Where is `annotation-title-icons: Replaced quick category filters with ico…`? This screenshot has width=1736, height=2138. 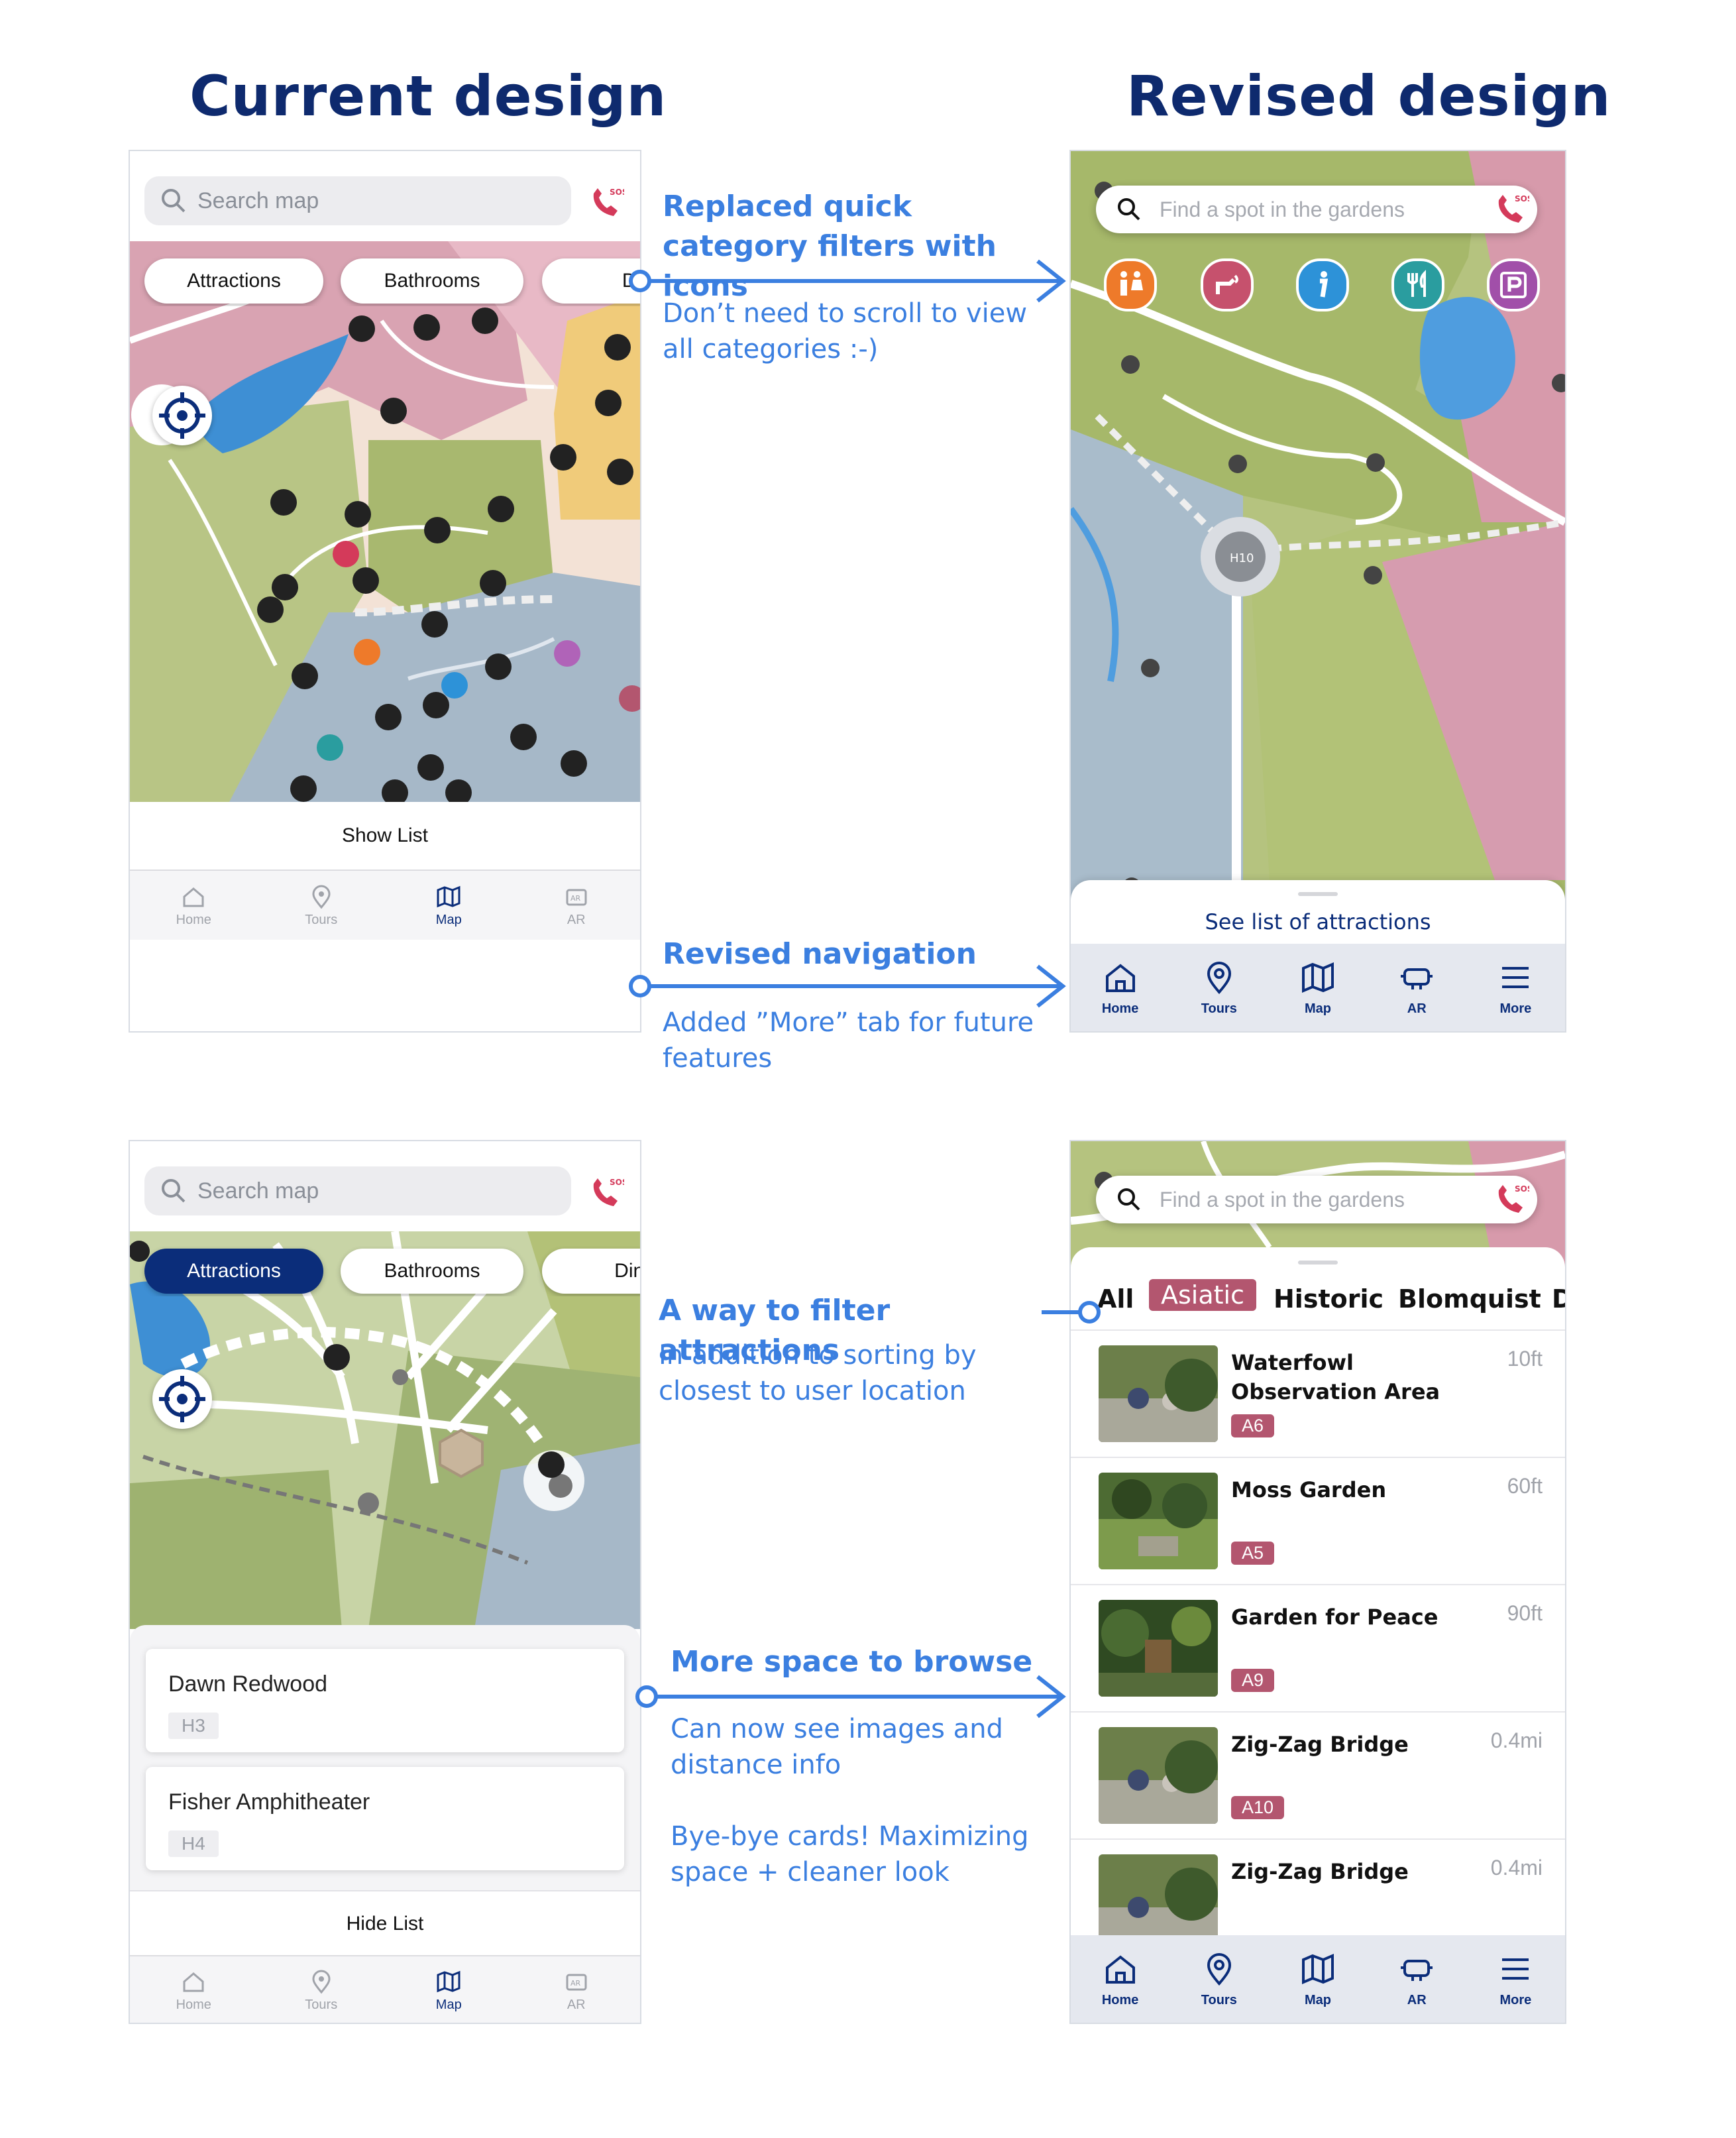 annotation-title-icons: Replaced quick category filters with ico… is located at coordinates (830, 246).